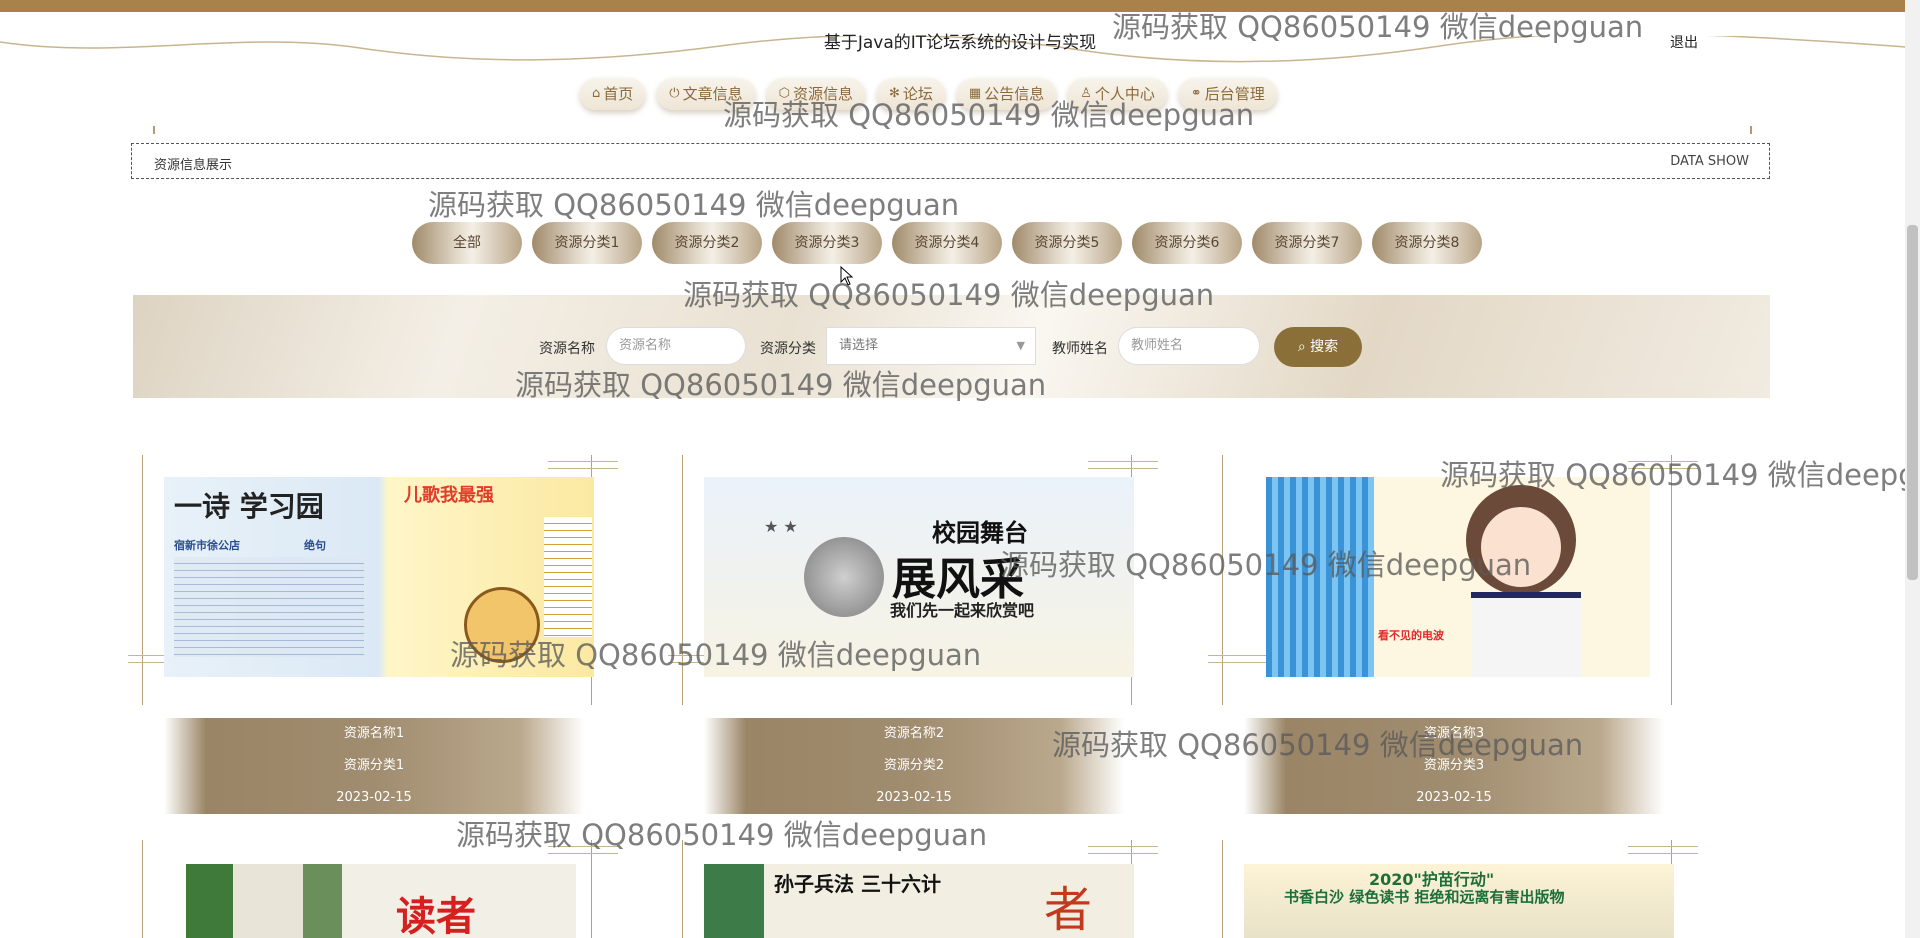 This screenshot has height=938, width=1920. What do you see at coordinates (154, 130) in the screenshot?
I see `section-tick-left` at bounding box center [154, 130].